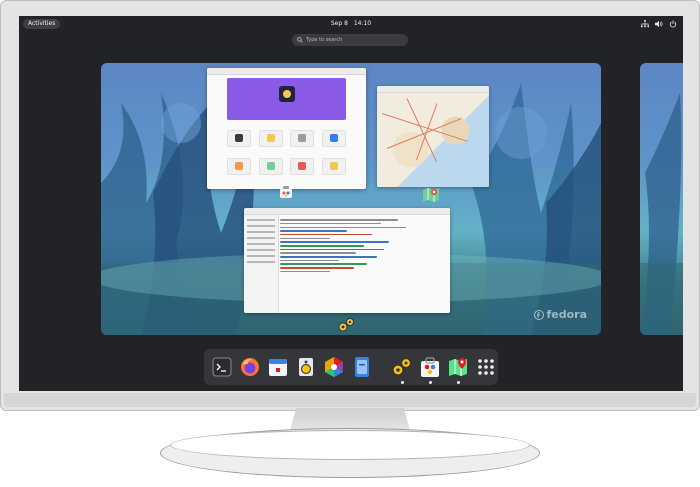  I want to click on workspace-preview-next, so click(661, 199).